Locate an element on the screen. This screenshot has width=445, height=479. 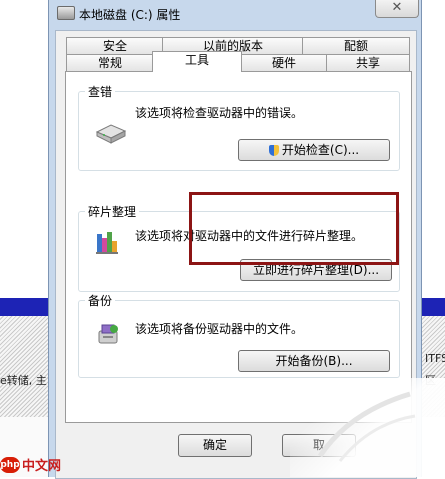
background-hatched-region is located at coordinates (25, 366).